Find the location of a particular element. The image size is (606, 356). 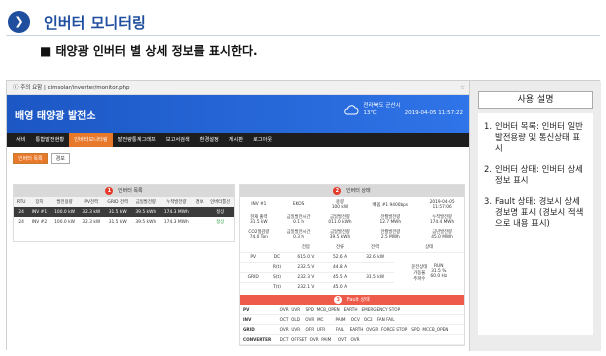

fault-codes: OCT OLD OVR MC PAIM OCV OC2 FAN FAIL is located at coordinates (370, 319).